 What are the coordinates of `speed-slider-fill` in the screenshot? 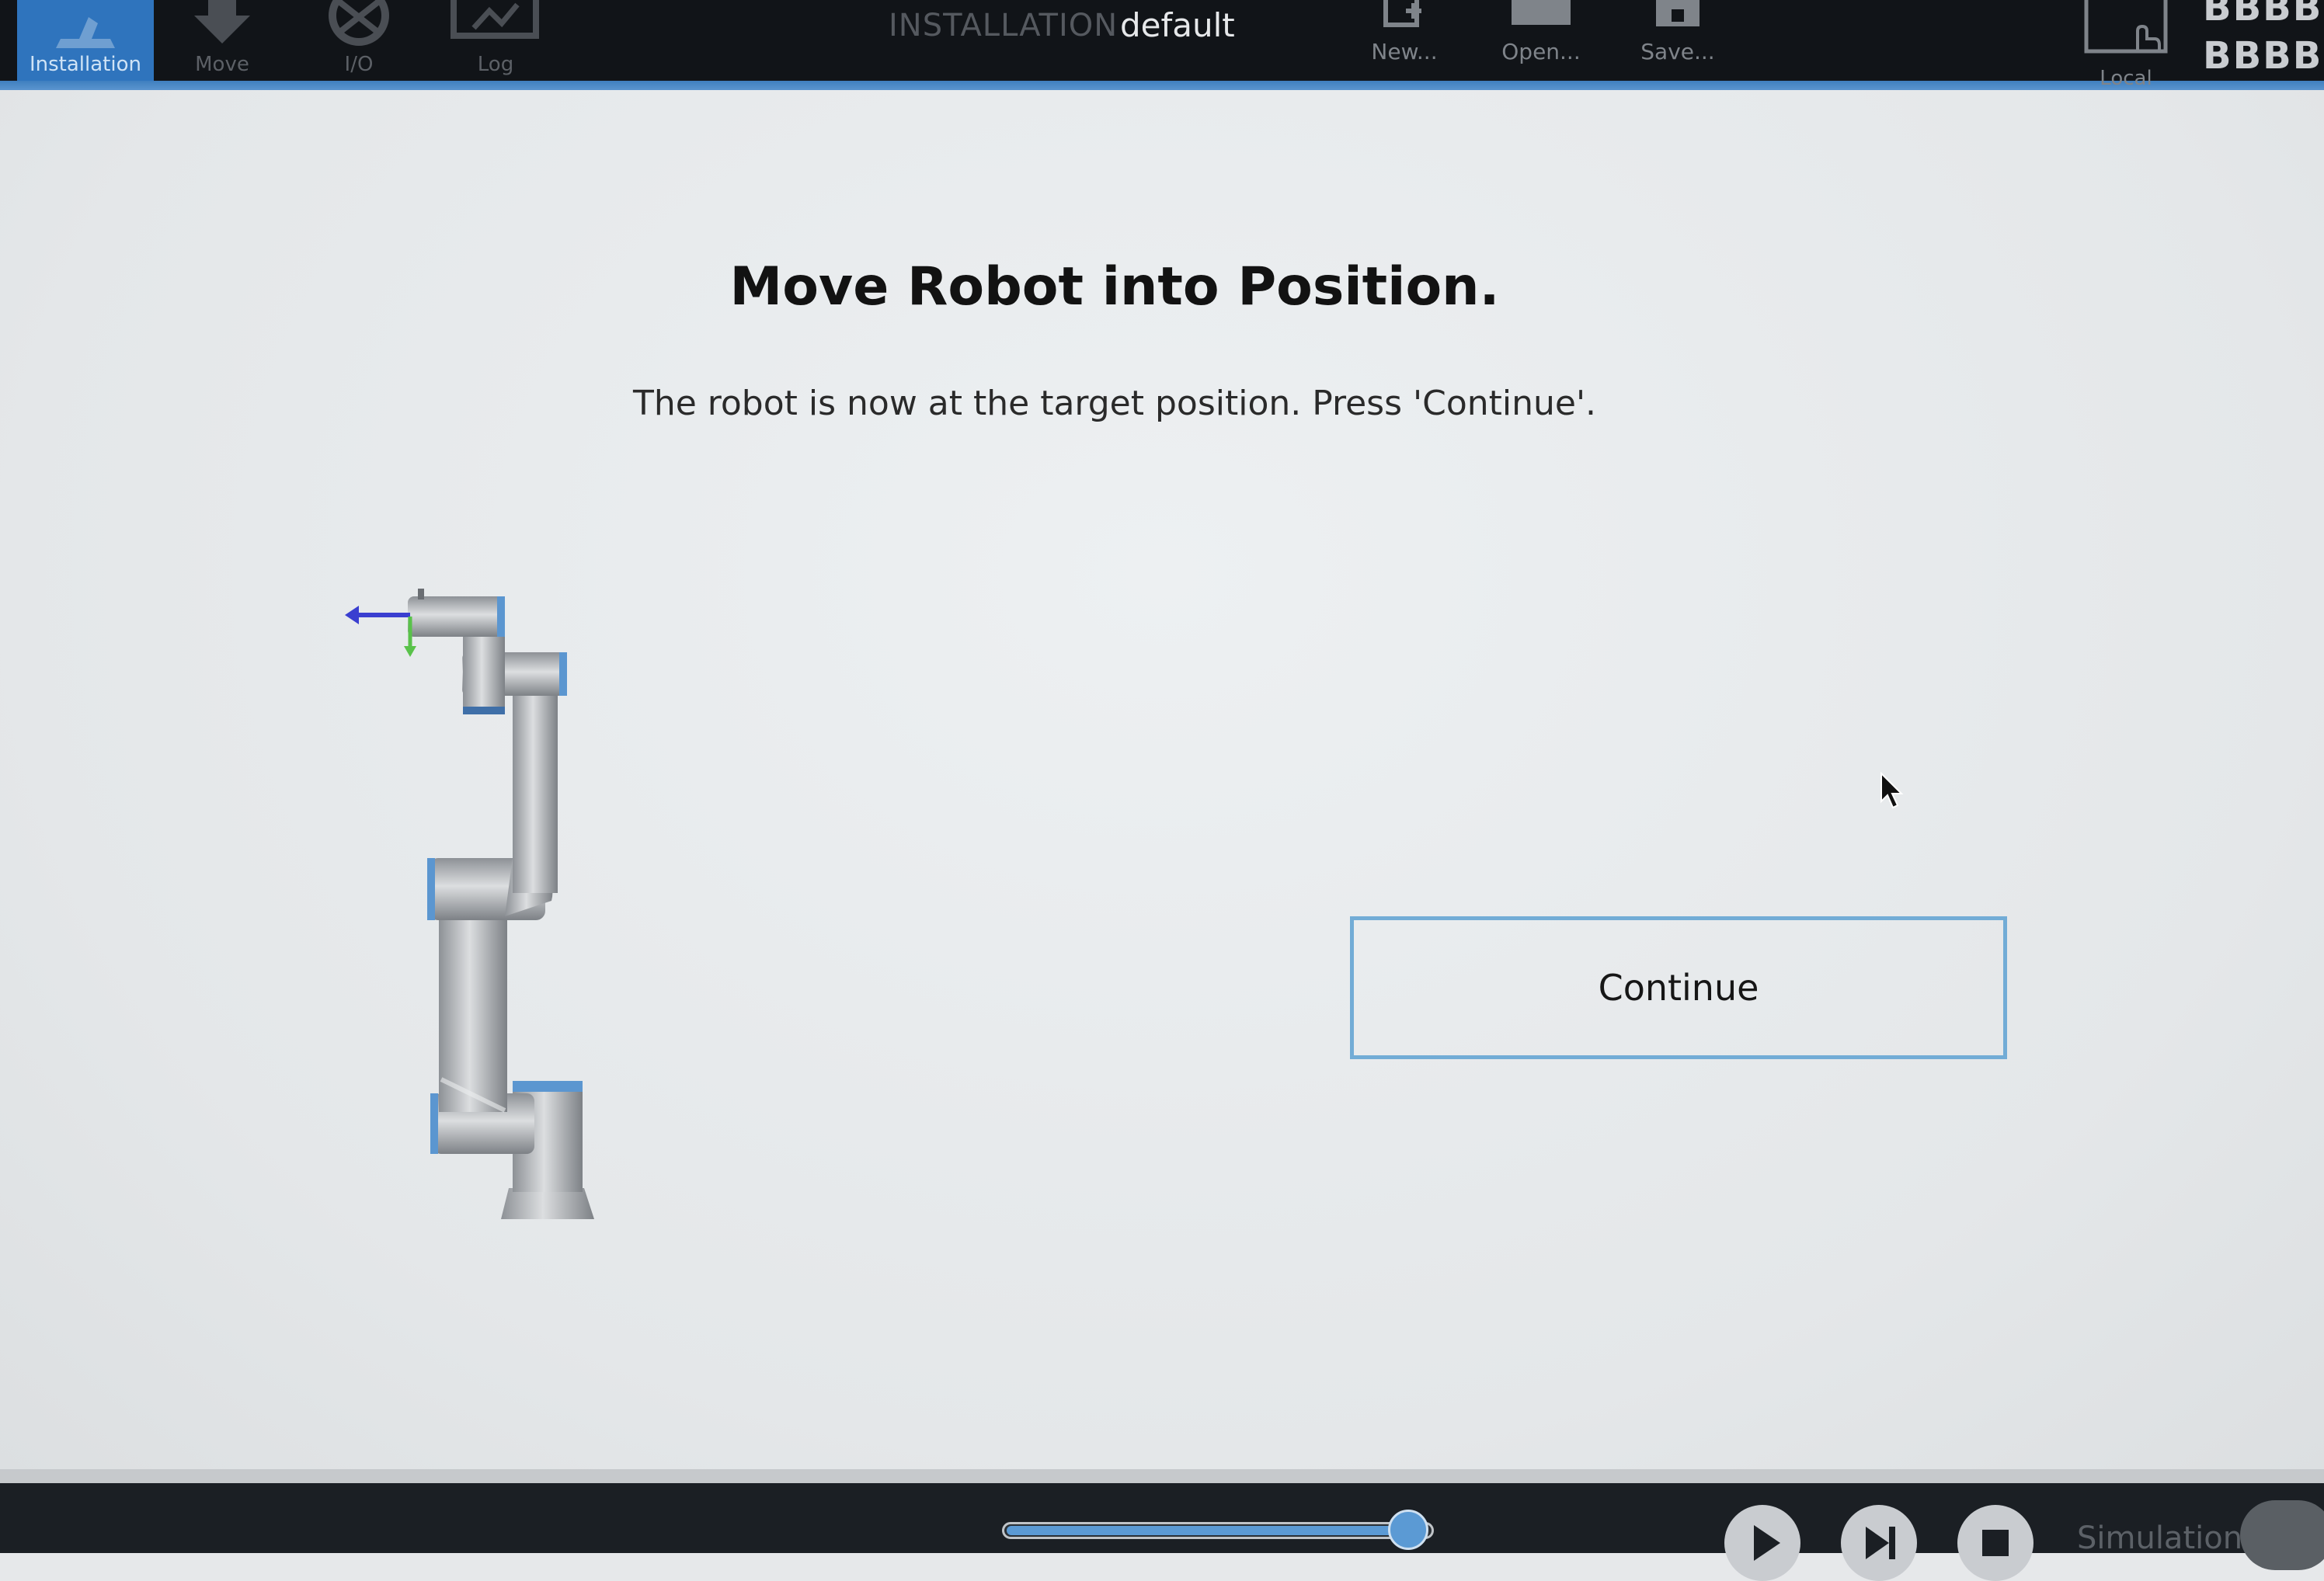 It's located at (1207, 1530).